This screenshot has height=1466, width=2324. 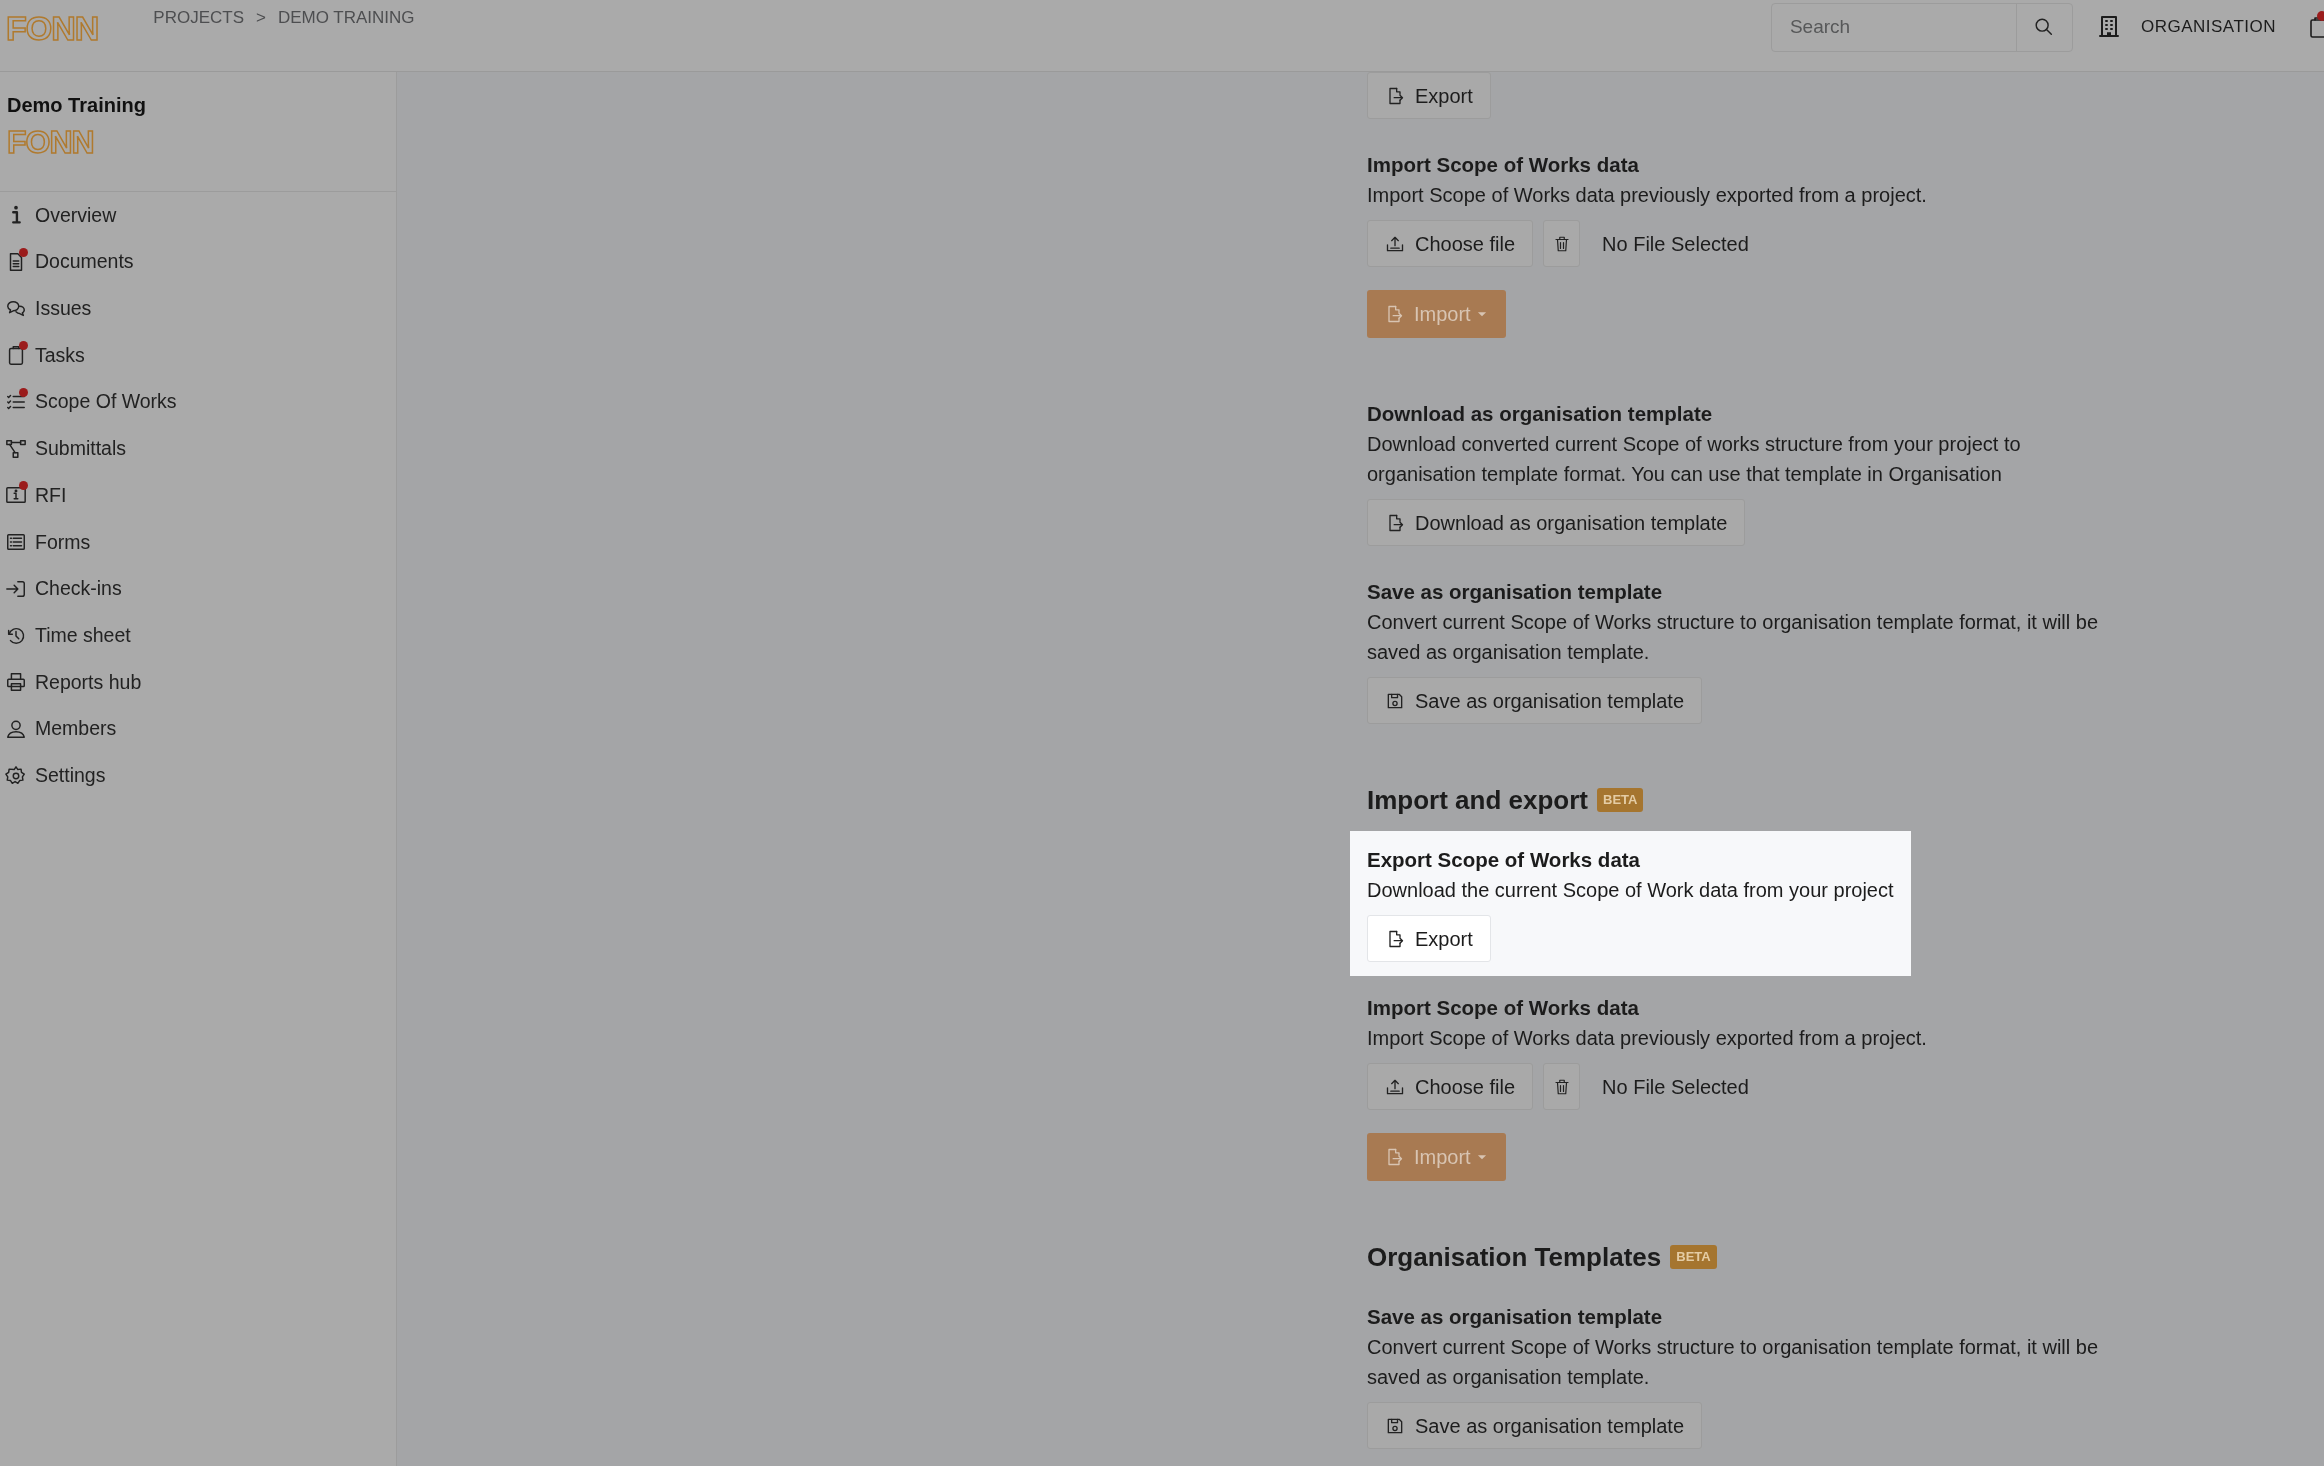 I want to click on sidebar-item: Settings, so click(x=198, y=775).